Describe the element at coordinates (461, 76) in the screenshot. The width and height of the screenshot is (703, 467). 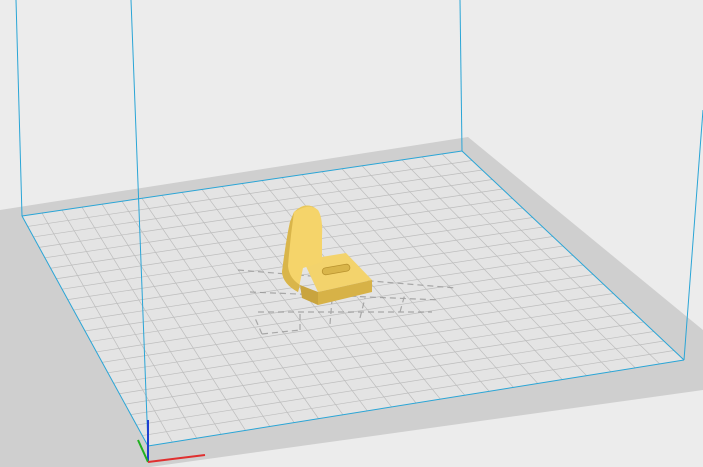
I see `build-volume-vertical-back-right` at that location.